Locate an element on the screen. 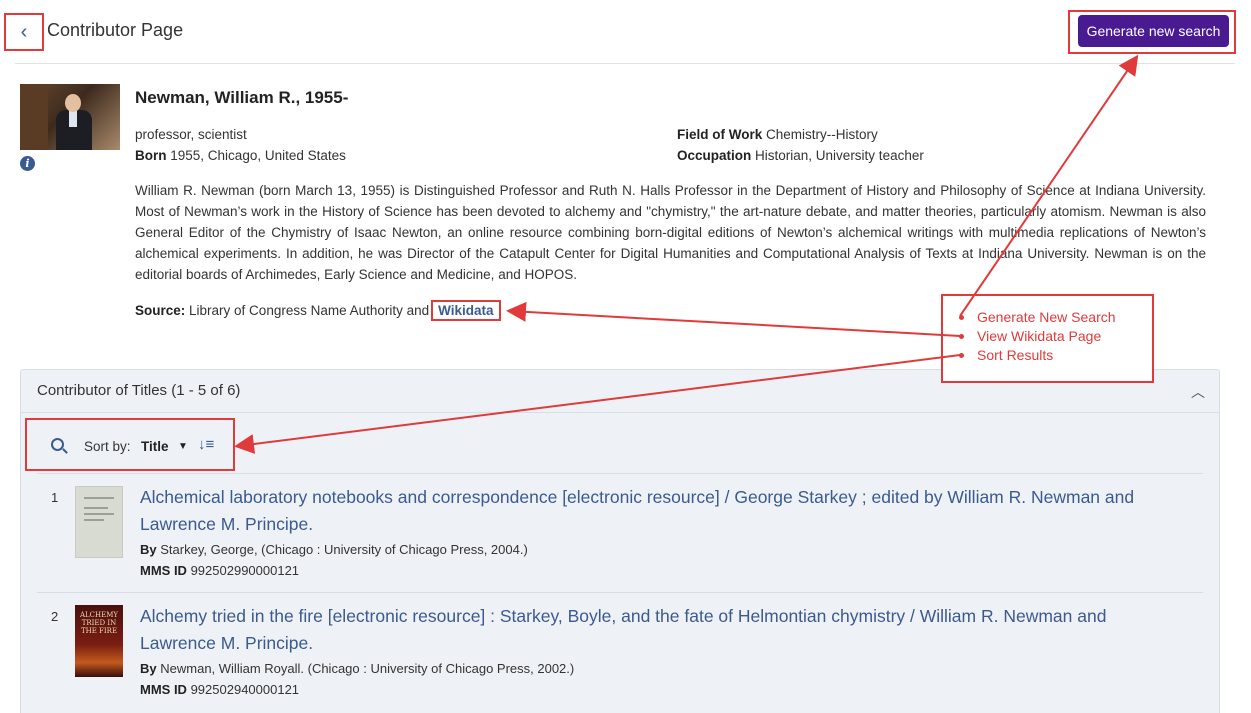 This screenshot has height=713, width=1251. callout-item: Generate New Search is located at coordinates (1054, 317).